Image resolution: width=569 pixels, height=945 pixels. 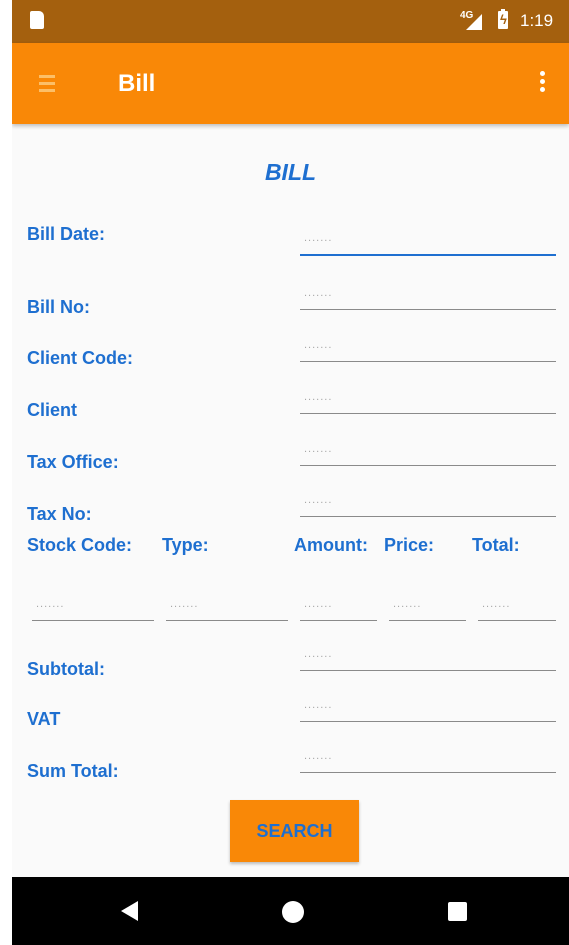 What do you see at coordinates (474, 22) in the screenshot?
I see `signal-icon` at bounding box center [474, 22].